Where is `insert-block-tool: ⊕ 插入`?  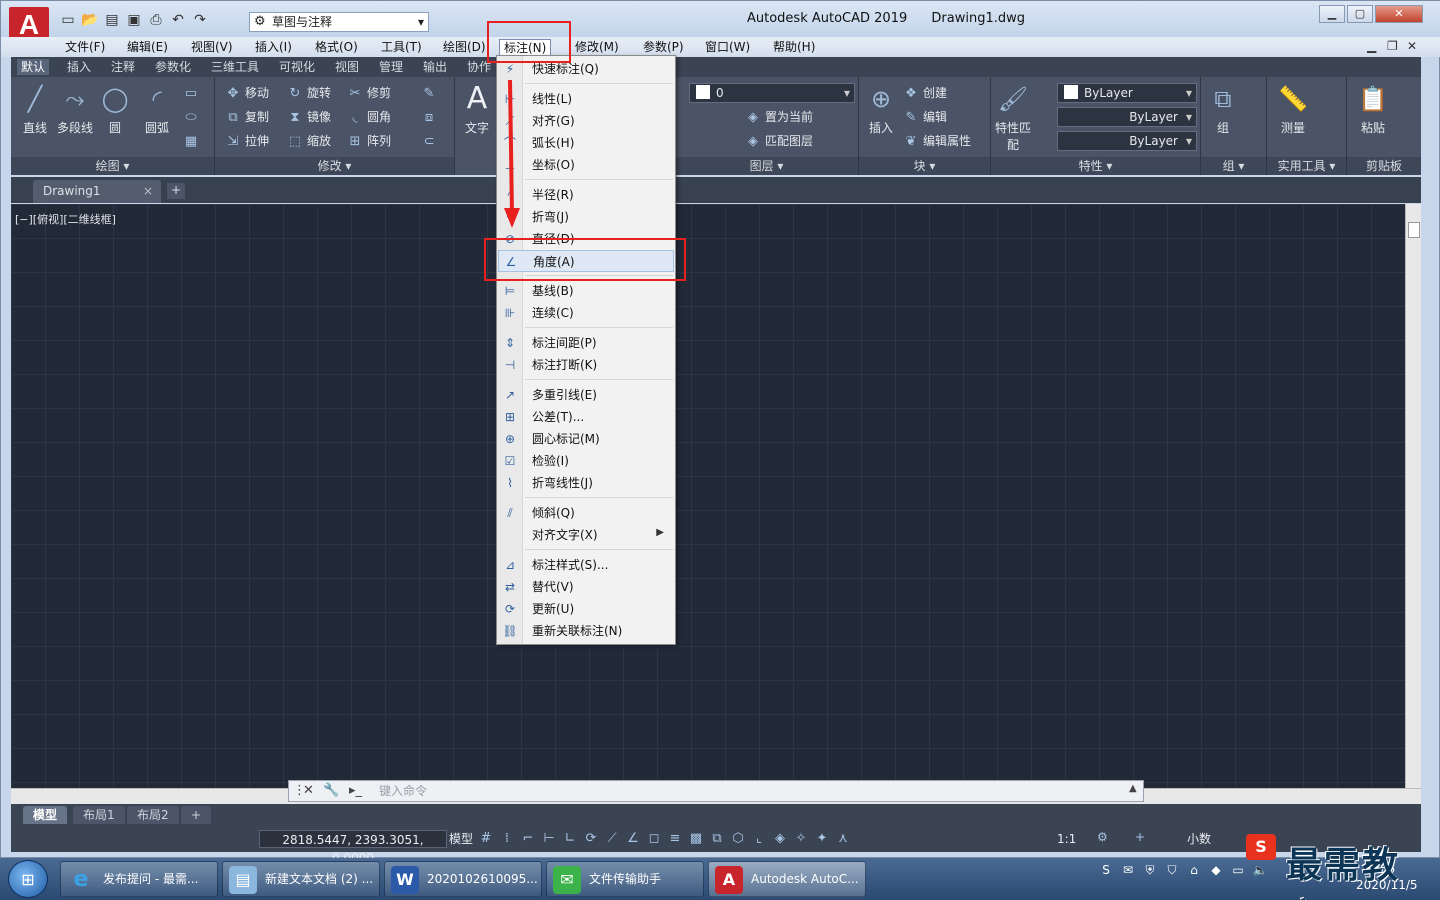
insert-block-tool: ⊕ 插入 is located at coordinates (881, 109).